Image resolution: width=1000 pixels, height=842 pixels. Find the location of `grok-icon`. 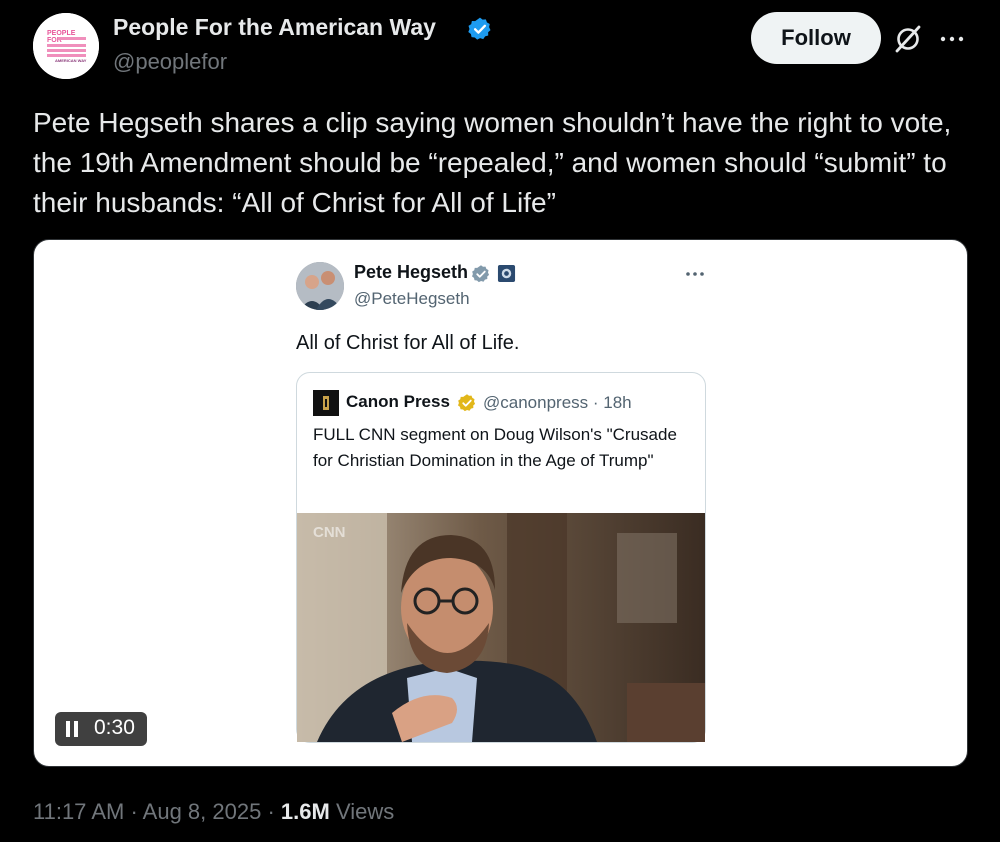

grok-icon is located at coordinates (908, 39).